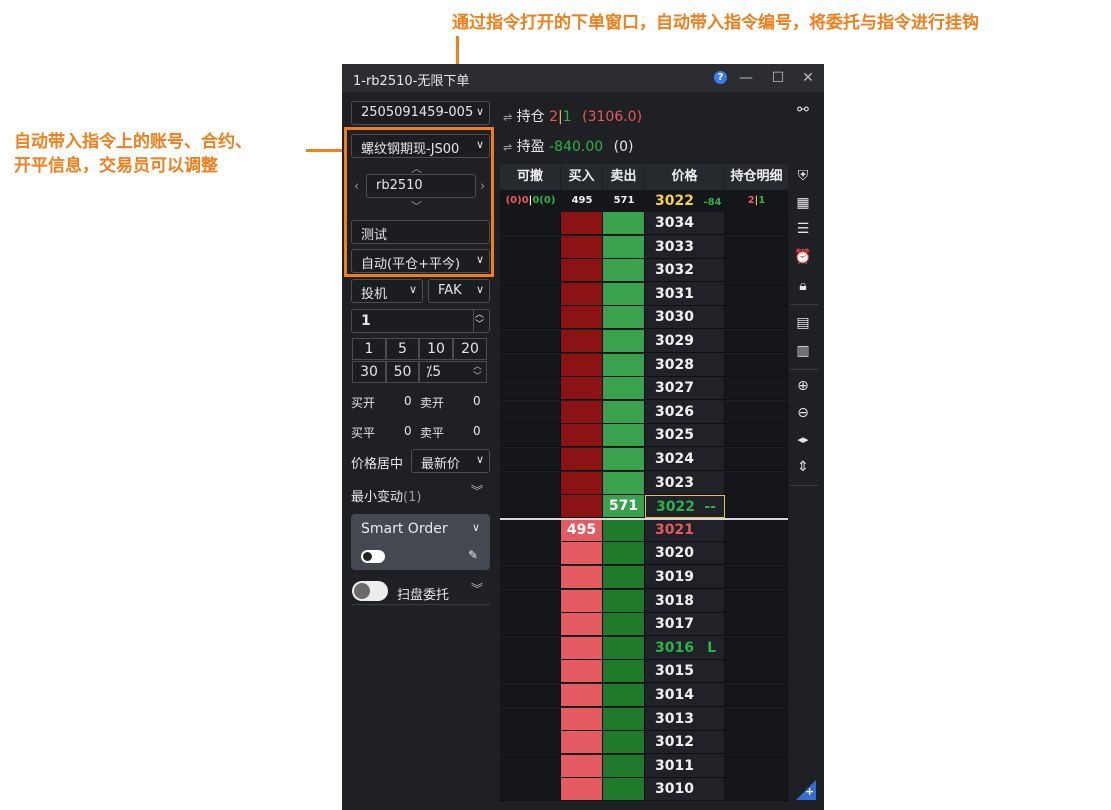  Describe the element at coordinates (582, 530) in the screenshot. I see `buy-cell: 495` at that location.